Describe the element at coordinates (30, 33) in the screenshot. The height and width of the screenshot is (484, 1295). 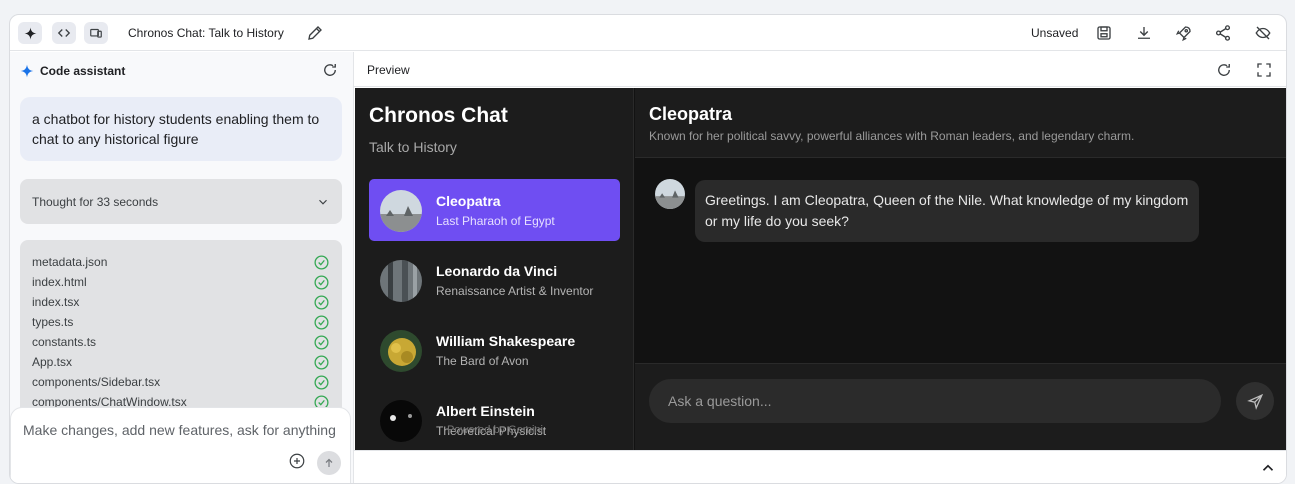
I see `spark-icon` at that location.